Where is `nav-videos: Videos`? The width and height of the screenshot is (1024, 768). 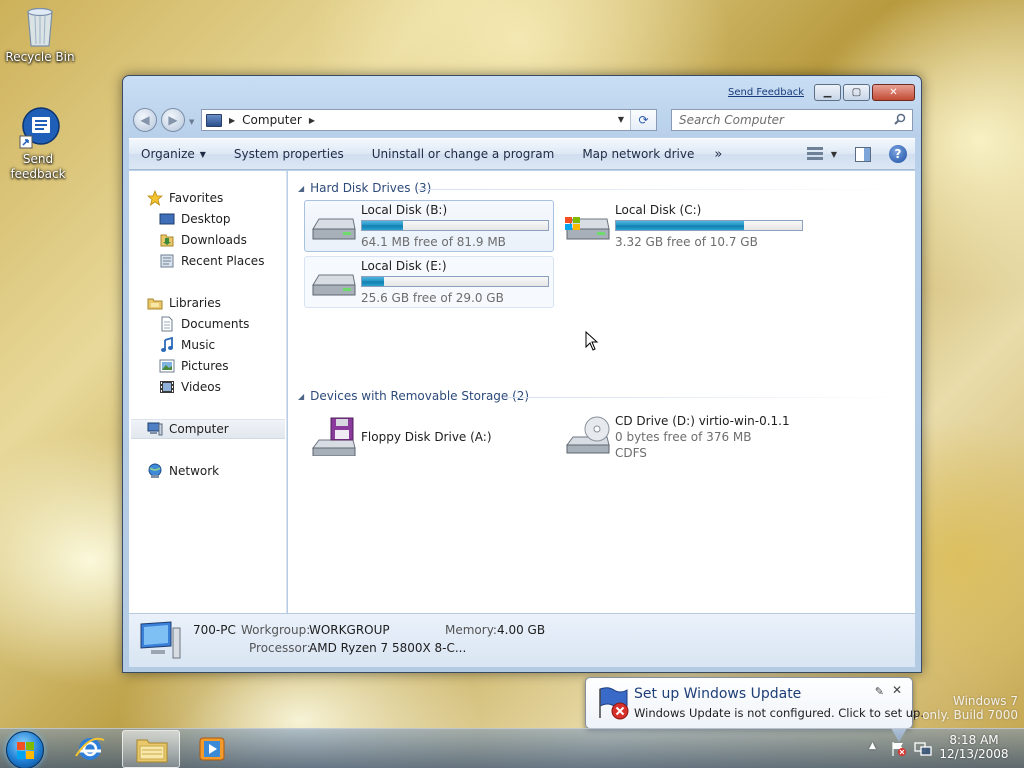 nav-videos: Videos is located at coordinates (190, 387).